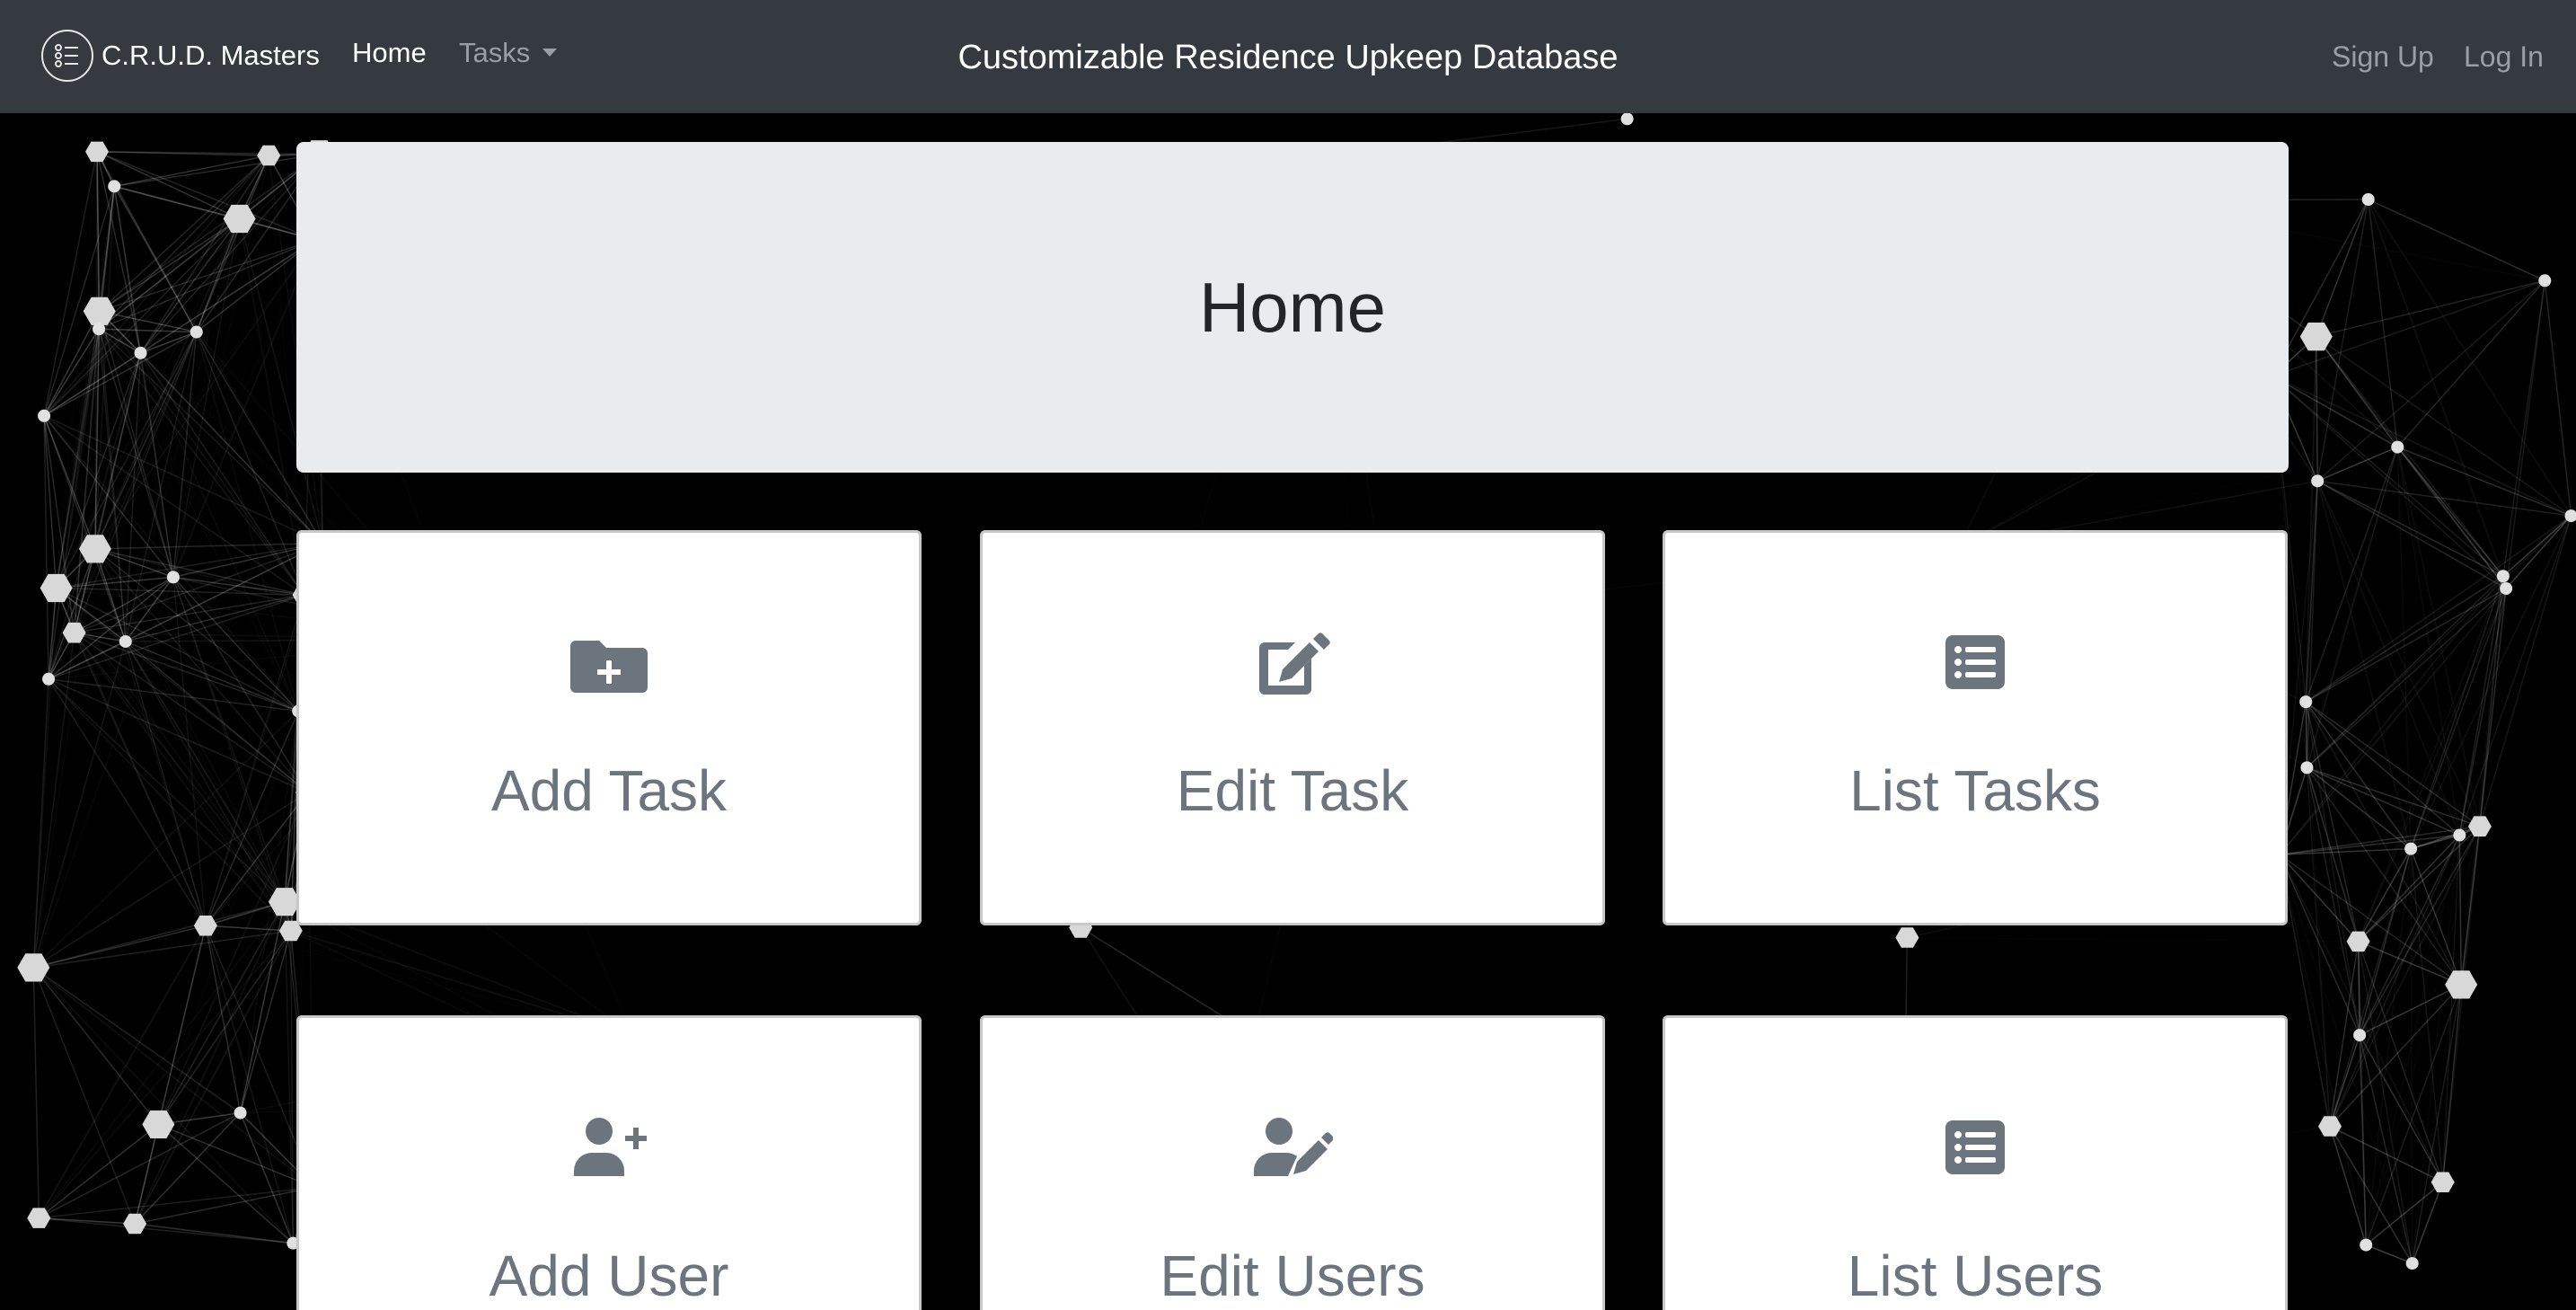 The height and width of the screenshot is (1310, 2576). What do you see at coordinates (610, 1147) in the screenshot?
I see `user-plus-icon` at bounding box center [610, 1147].